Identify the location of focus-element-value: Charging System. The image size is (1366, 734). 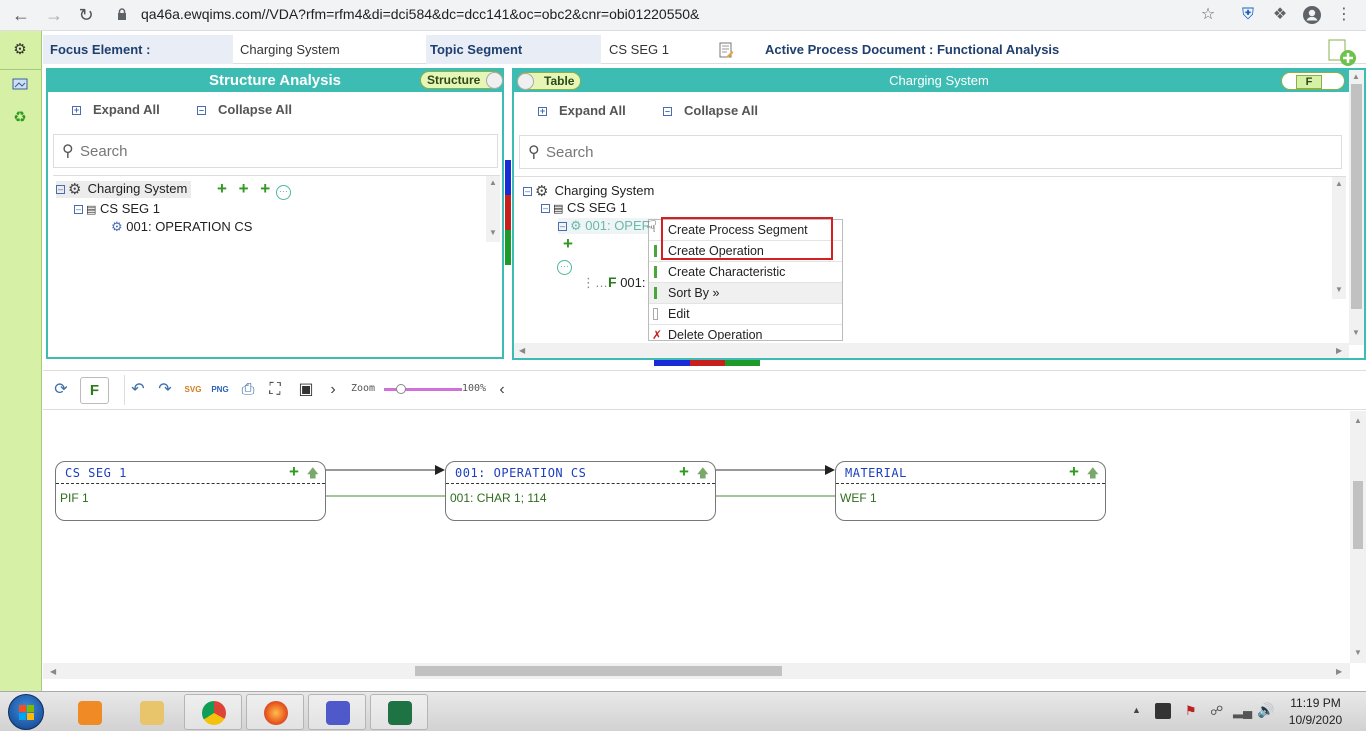
(290, 49).